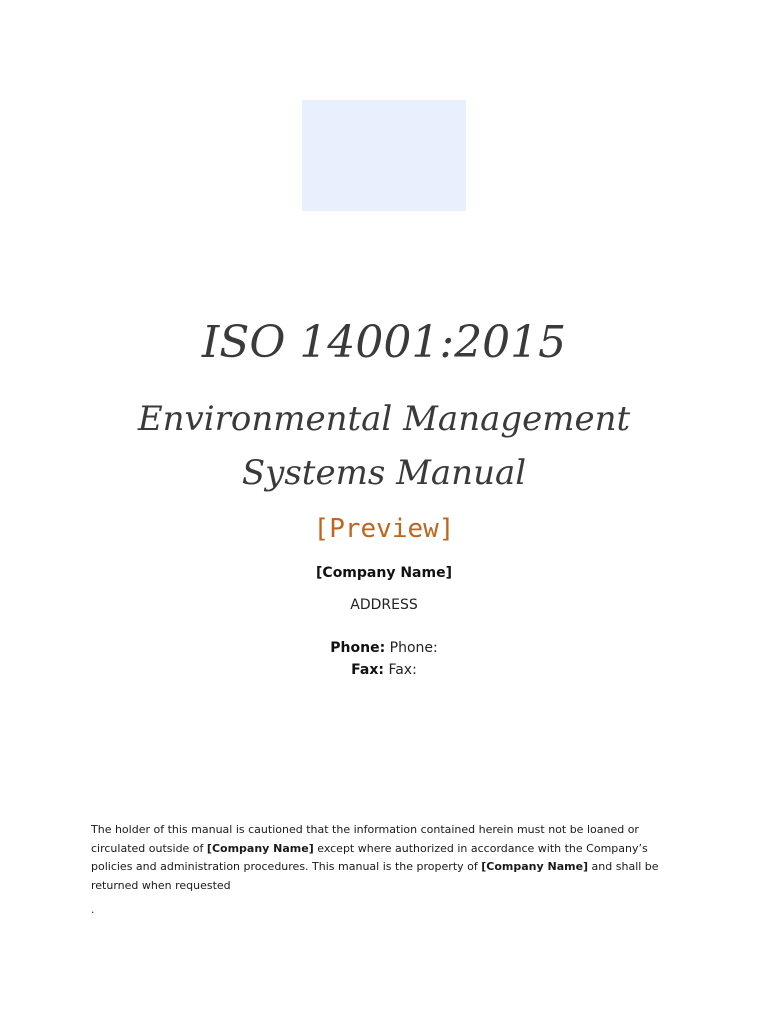 This screenshot has width=768, height=1024. I want to click on company-address: ADDRESS, so click(384, 605).